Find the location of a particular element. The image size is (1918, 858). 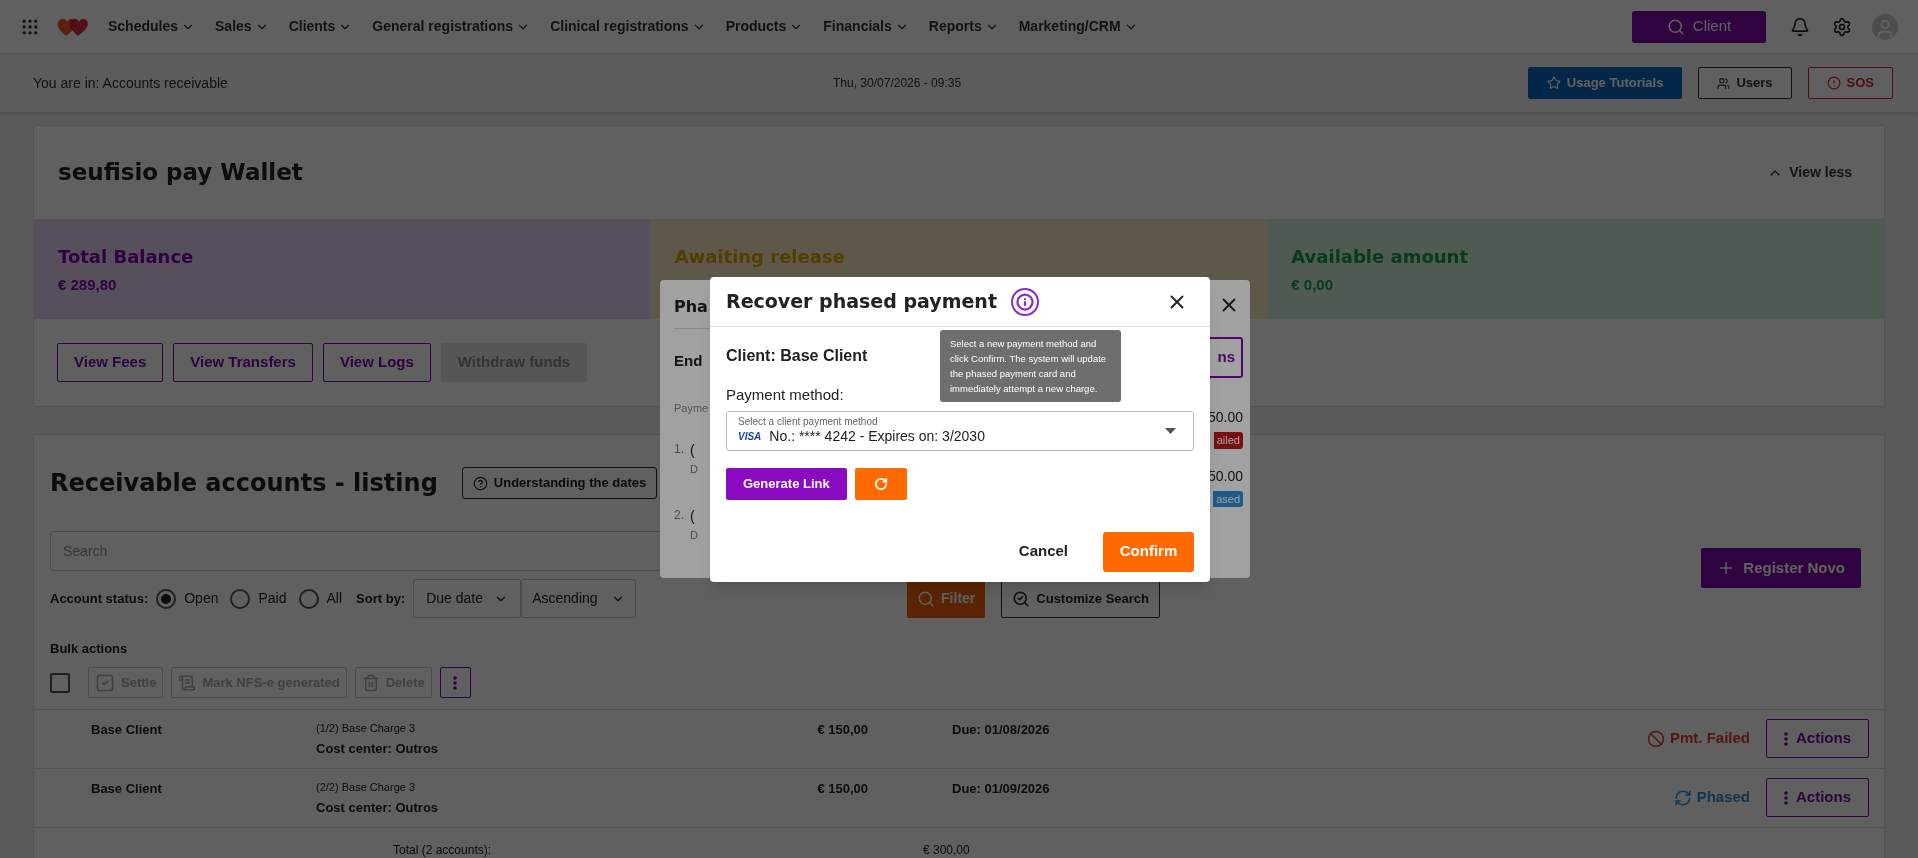

visa-logo: VISA is located at coordinates (750, 437).